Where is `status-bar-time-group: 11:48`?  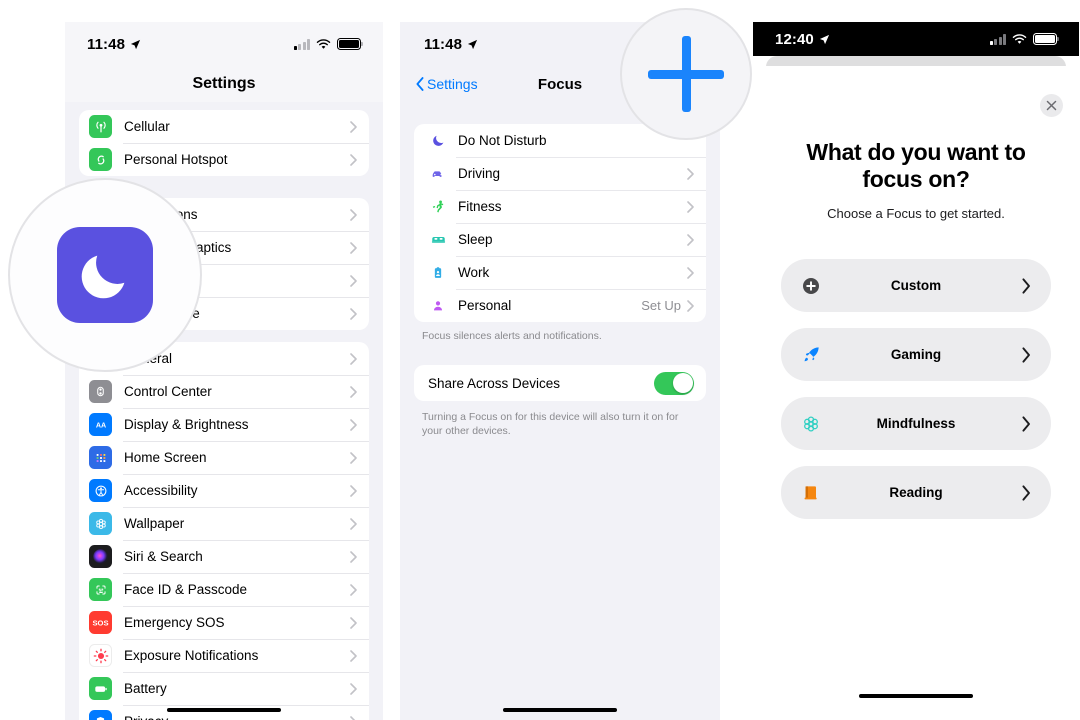
status-bar-time-group: 11:48 is located at coordinates (451, 44).